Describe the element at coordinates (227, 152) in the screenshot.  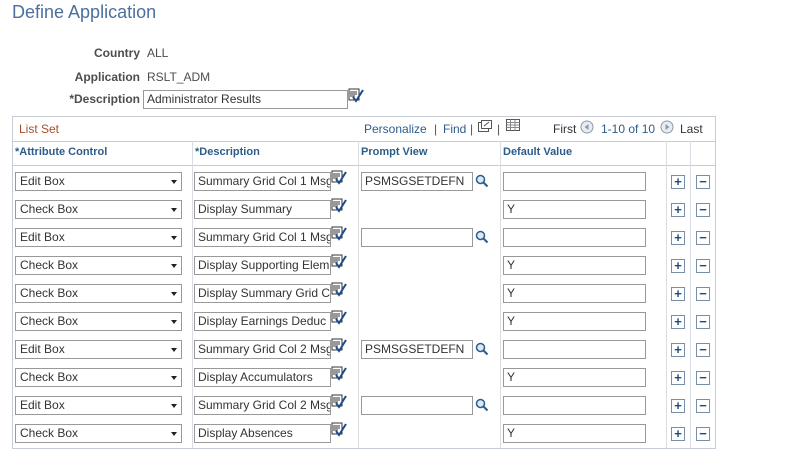
I see `header-description: *Description` at that location.